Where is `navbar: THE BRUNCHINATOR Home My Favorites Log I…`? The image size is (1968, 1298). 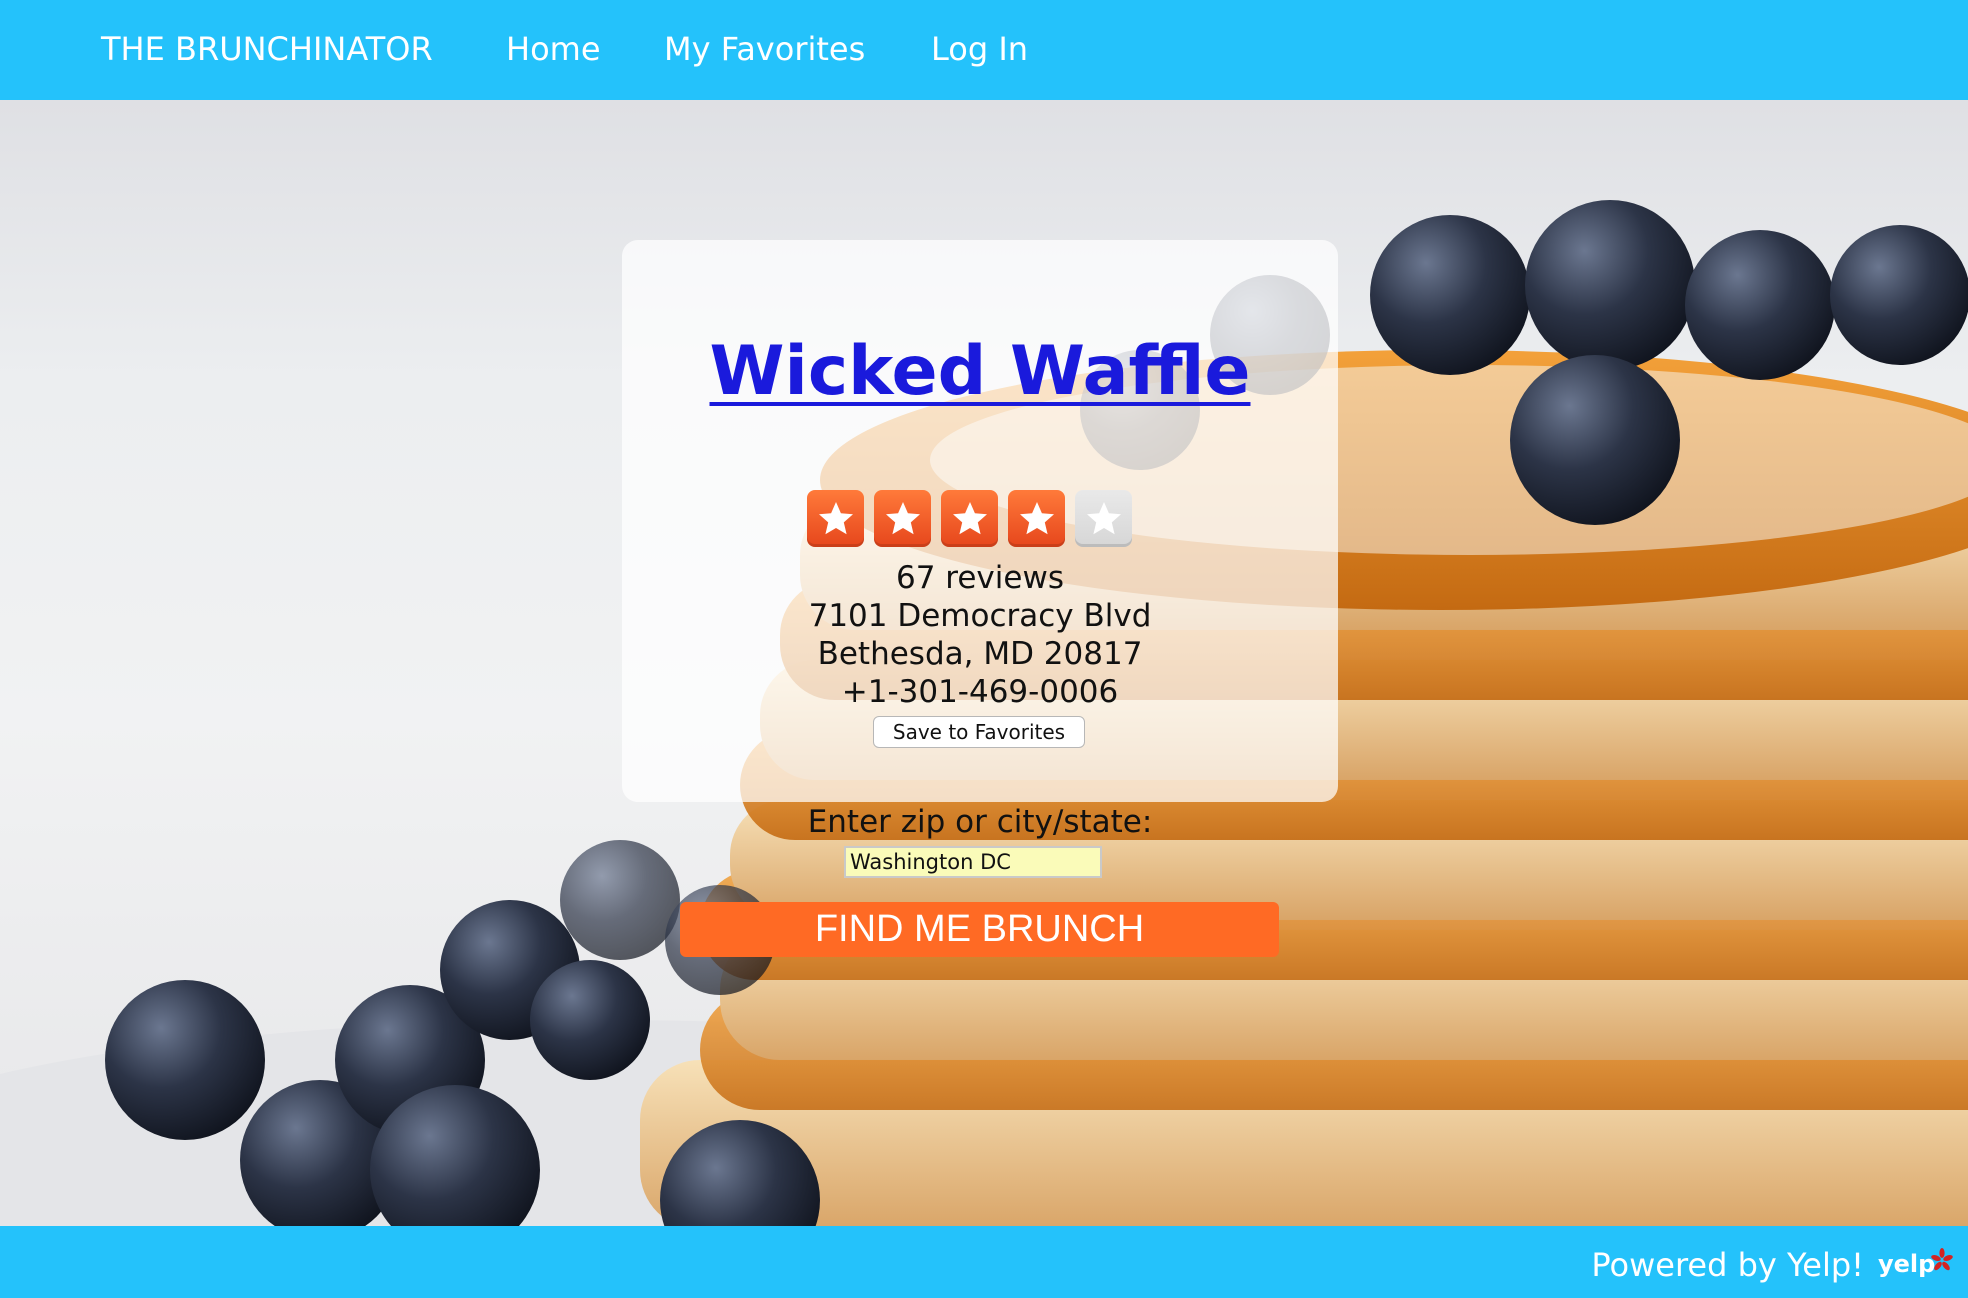 navbar: THE BRUNCHINATOR Home My Favorites Log I… is located at coordinates (984, 50).